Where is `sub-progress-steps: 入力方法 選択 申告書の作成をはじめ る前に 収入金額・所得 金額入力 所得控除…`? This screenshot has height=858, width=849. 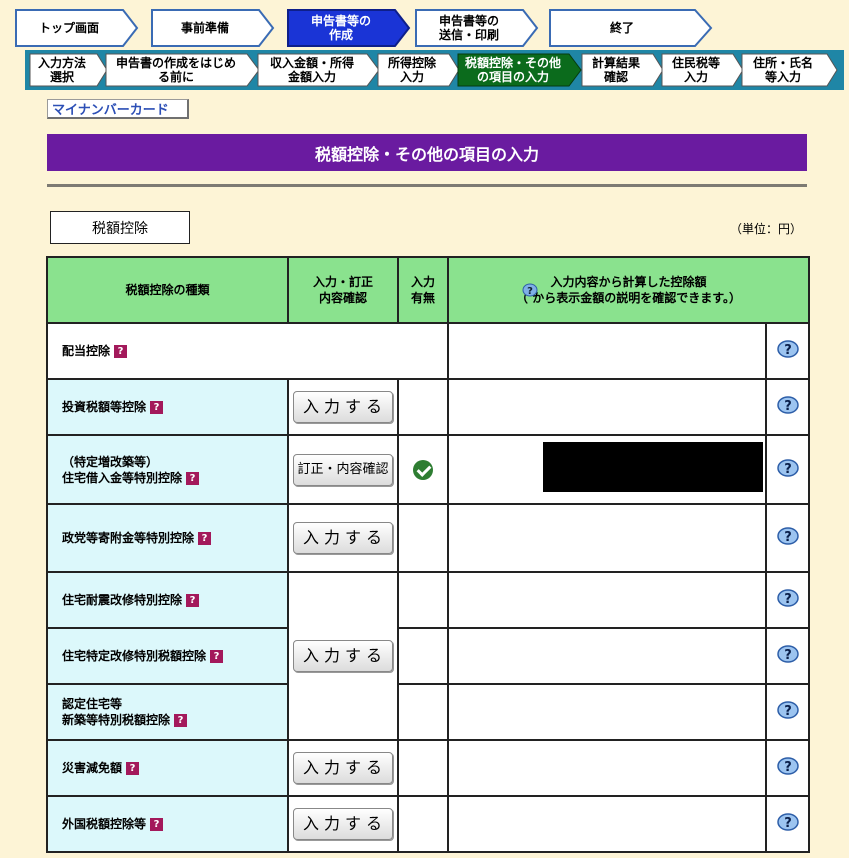 sub-progress-steps: 入力方法 選択 申告書の作成をはじめ る前に 収入金額・所得 金額入力 所得控除… is located at coordinates (434, 70).